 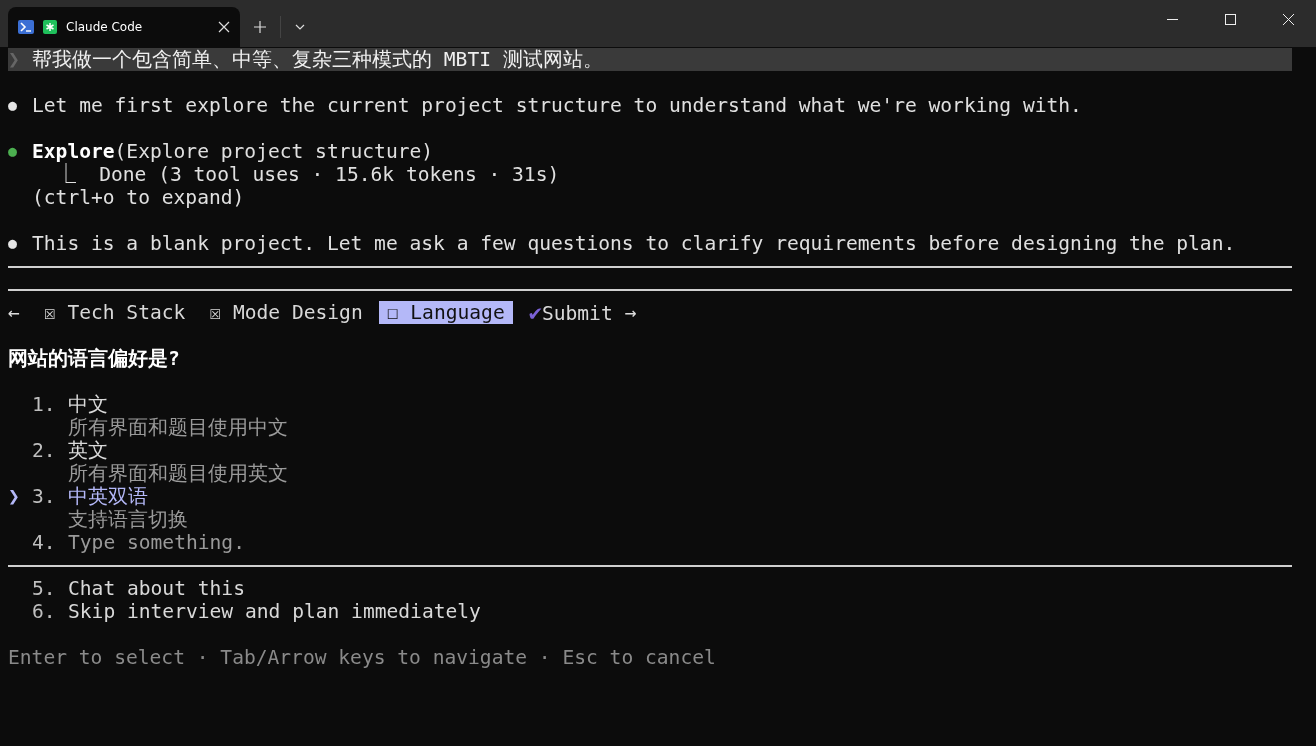 What do you see at coordinates (105, 27) in the screenshot?
I see `tab-title: Claude Code` at bounding box center [105, 27].